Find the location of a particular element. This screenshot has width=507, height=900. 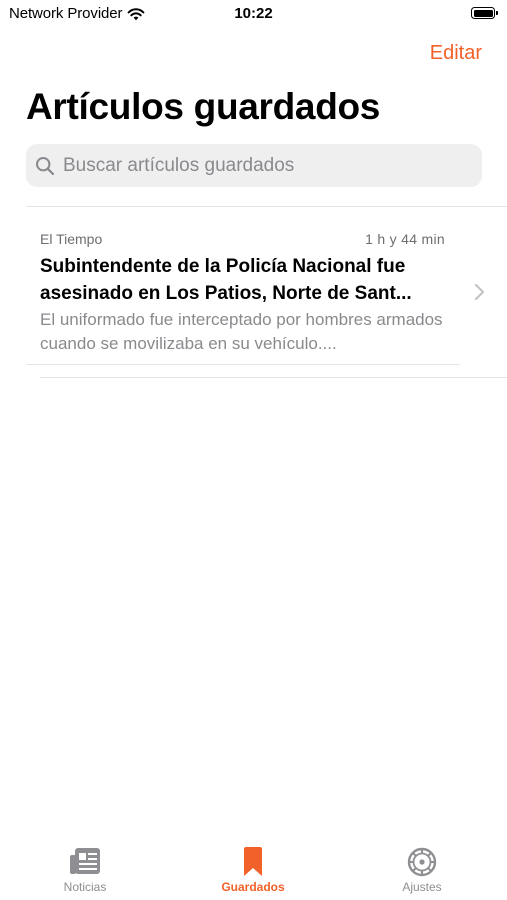

bottom-divider is located at coordinates (273, 377).